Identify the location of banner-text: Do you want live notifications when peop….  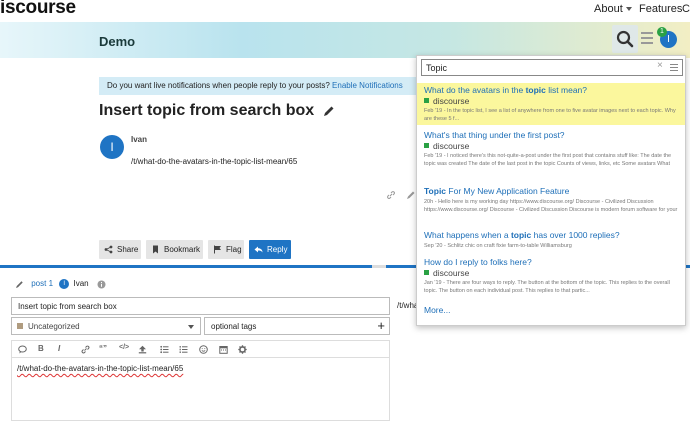
(218, 85).